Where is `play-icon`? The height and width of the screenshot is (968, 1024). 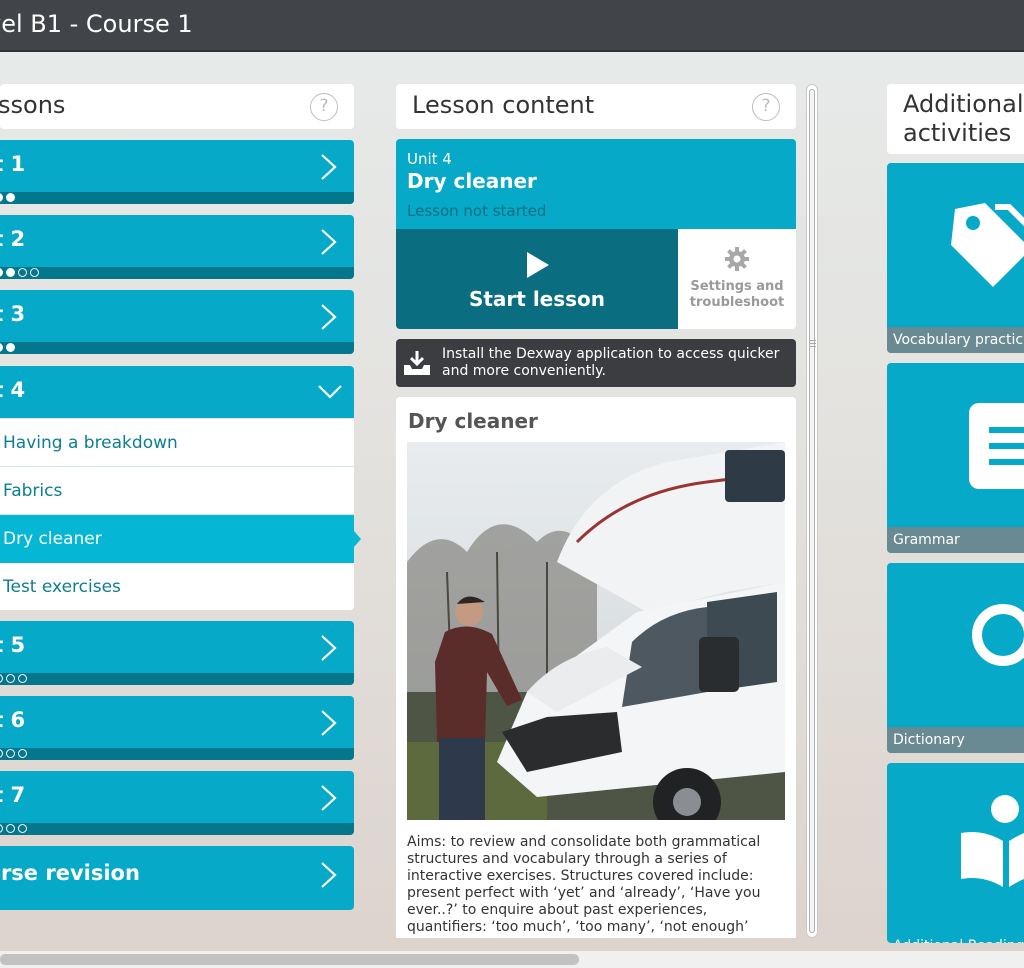
play-icon is located at coordinates (538, 265).